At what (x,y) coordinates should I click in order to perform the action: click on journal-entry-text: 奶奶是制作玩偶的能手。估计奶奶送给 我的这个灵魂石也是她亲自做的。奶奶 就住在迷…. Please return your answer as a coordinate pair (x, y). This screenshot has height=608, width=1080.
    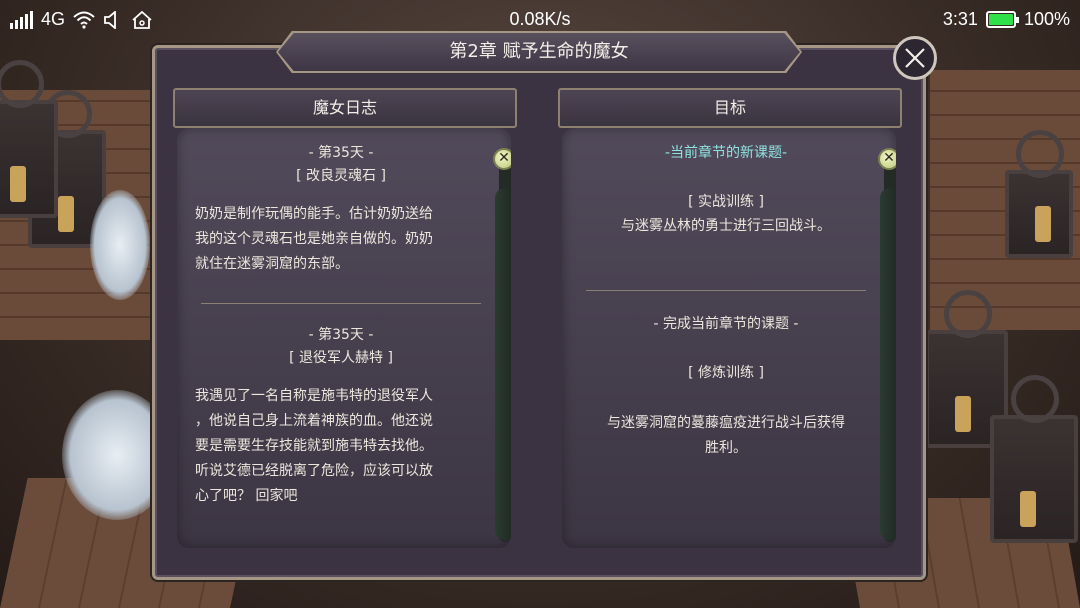
    Looking at the image, I should click on (341, 239).